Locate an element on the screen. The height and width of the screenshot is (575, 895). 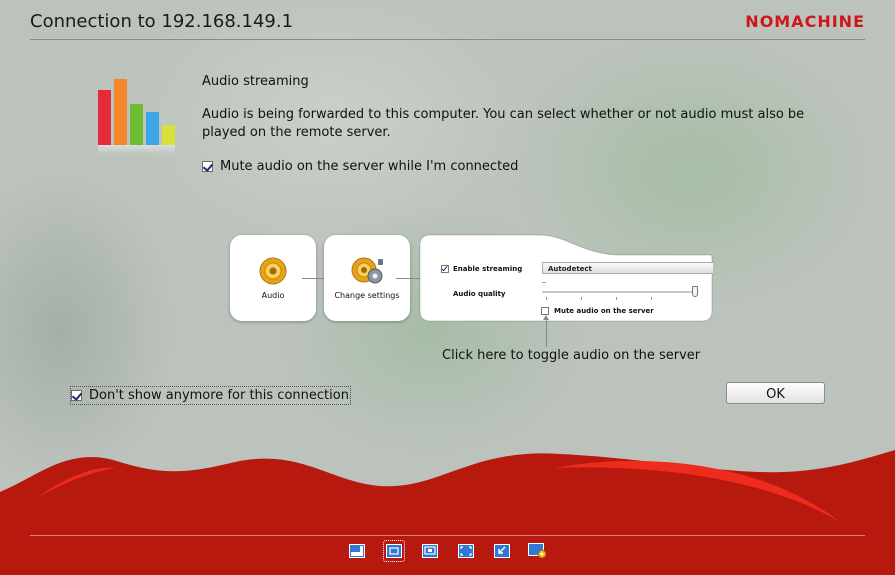
display-settings-button is located at coordinates (538, 551).